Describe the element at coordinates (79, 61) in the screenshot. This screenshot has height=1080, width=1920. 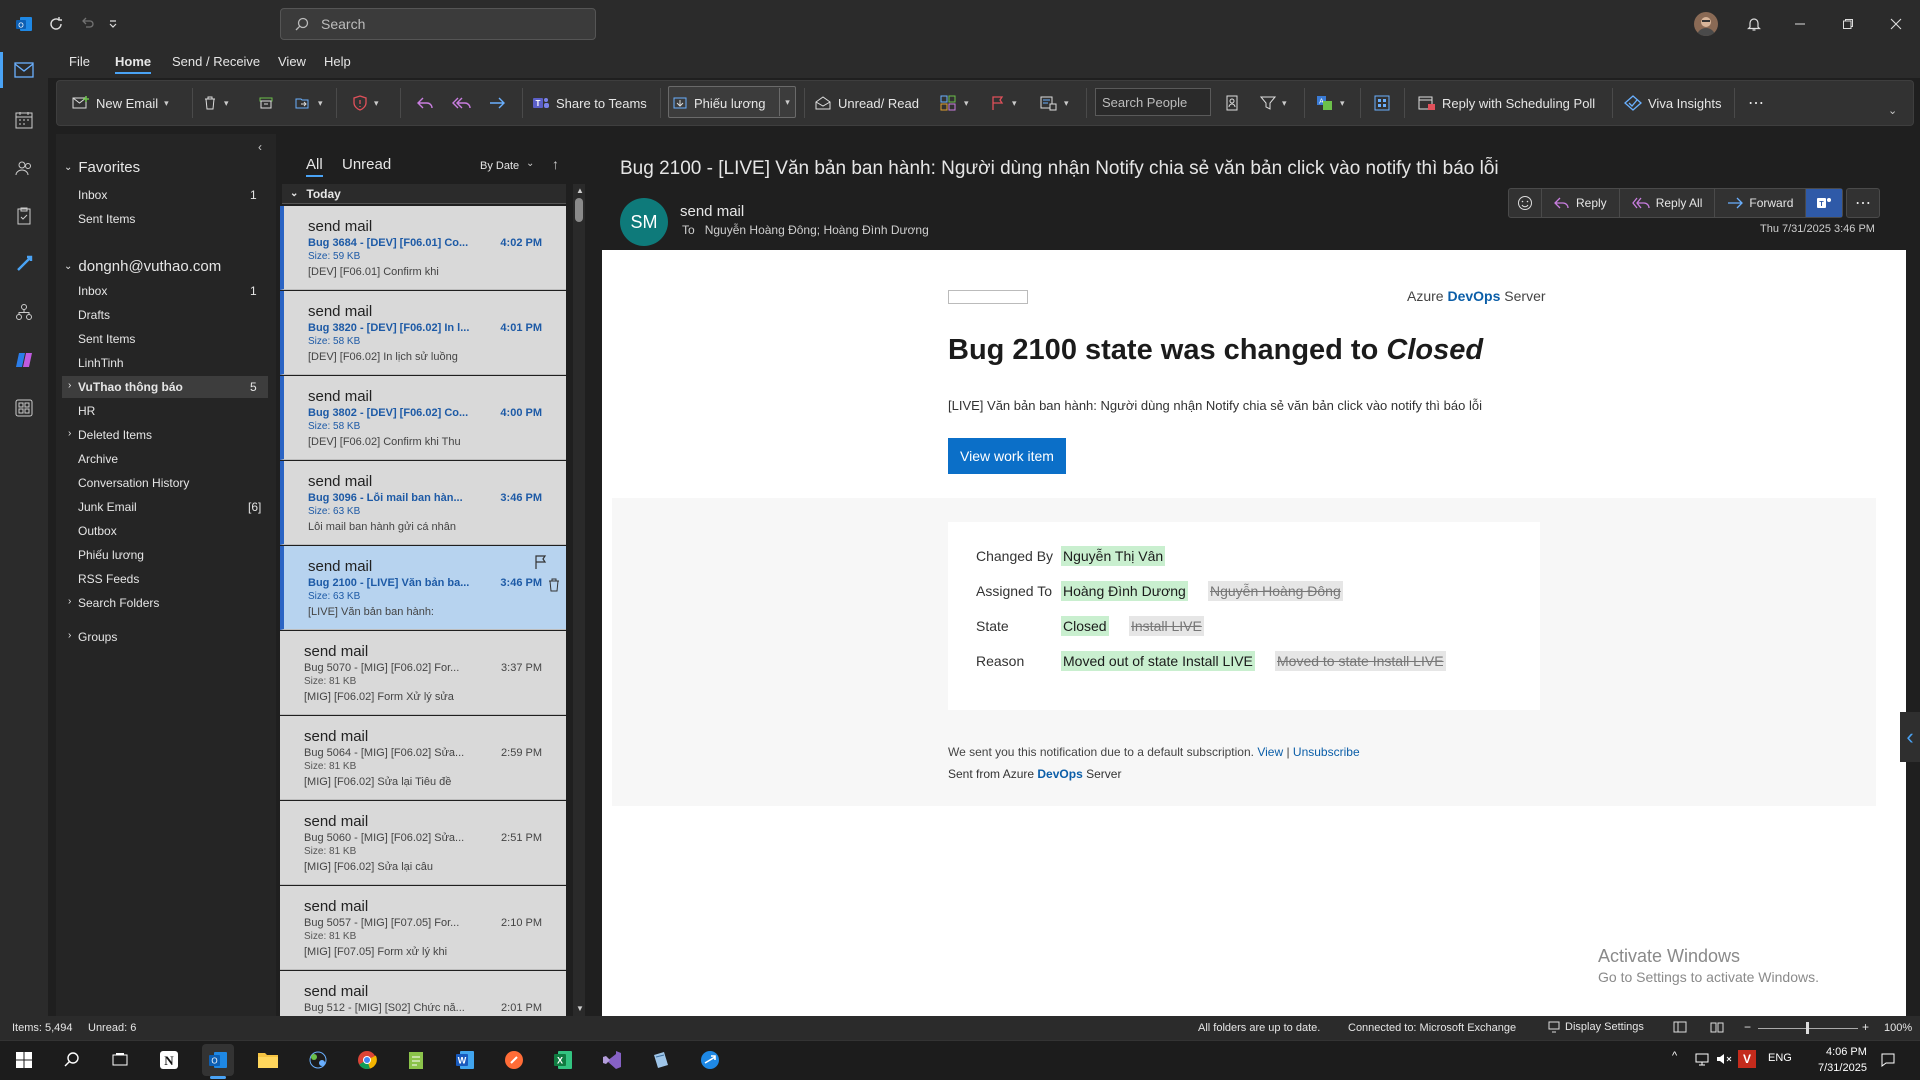
I see `menu-file: File` at that location.